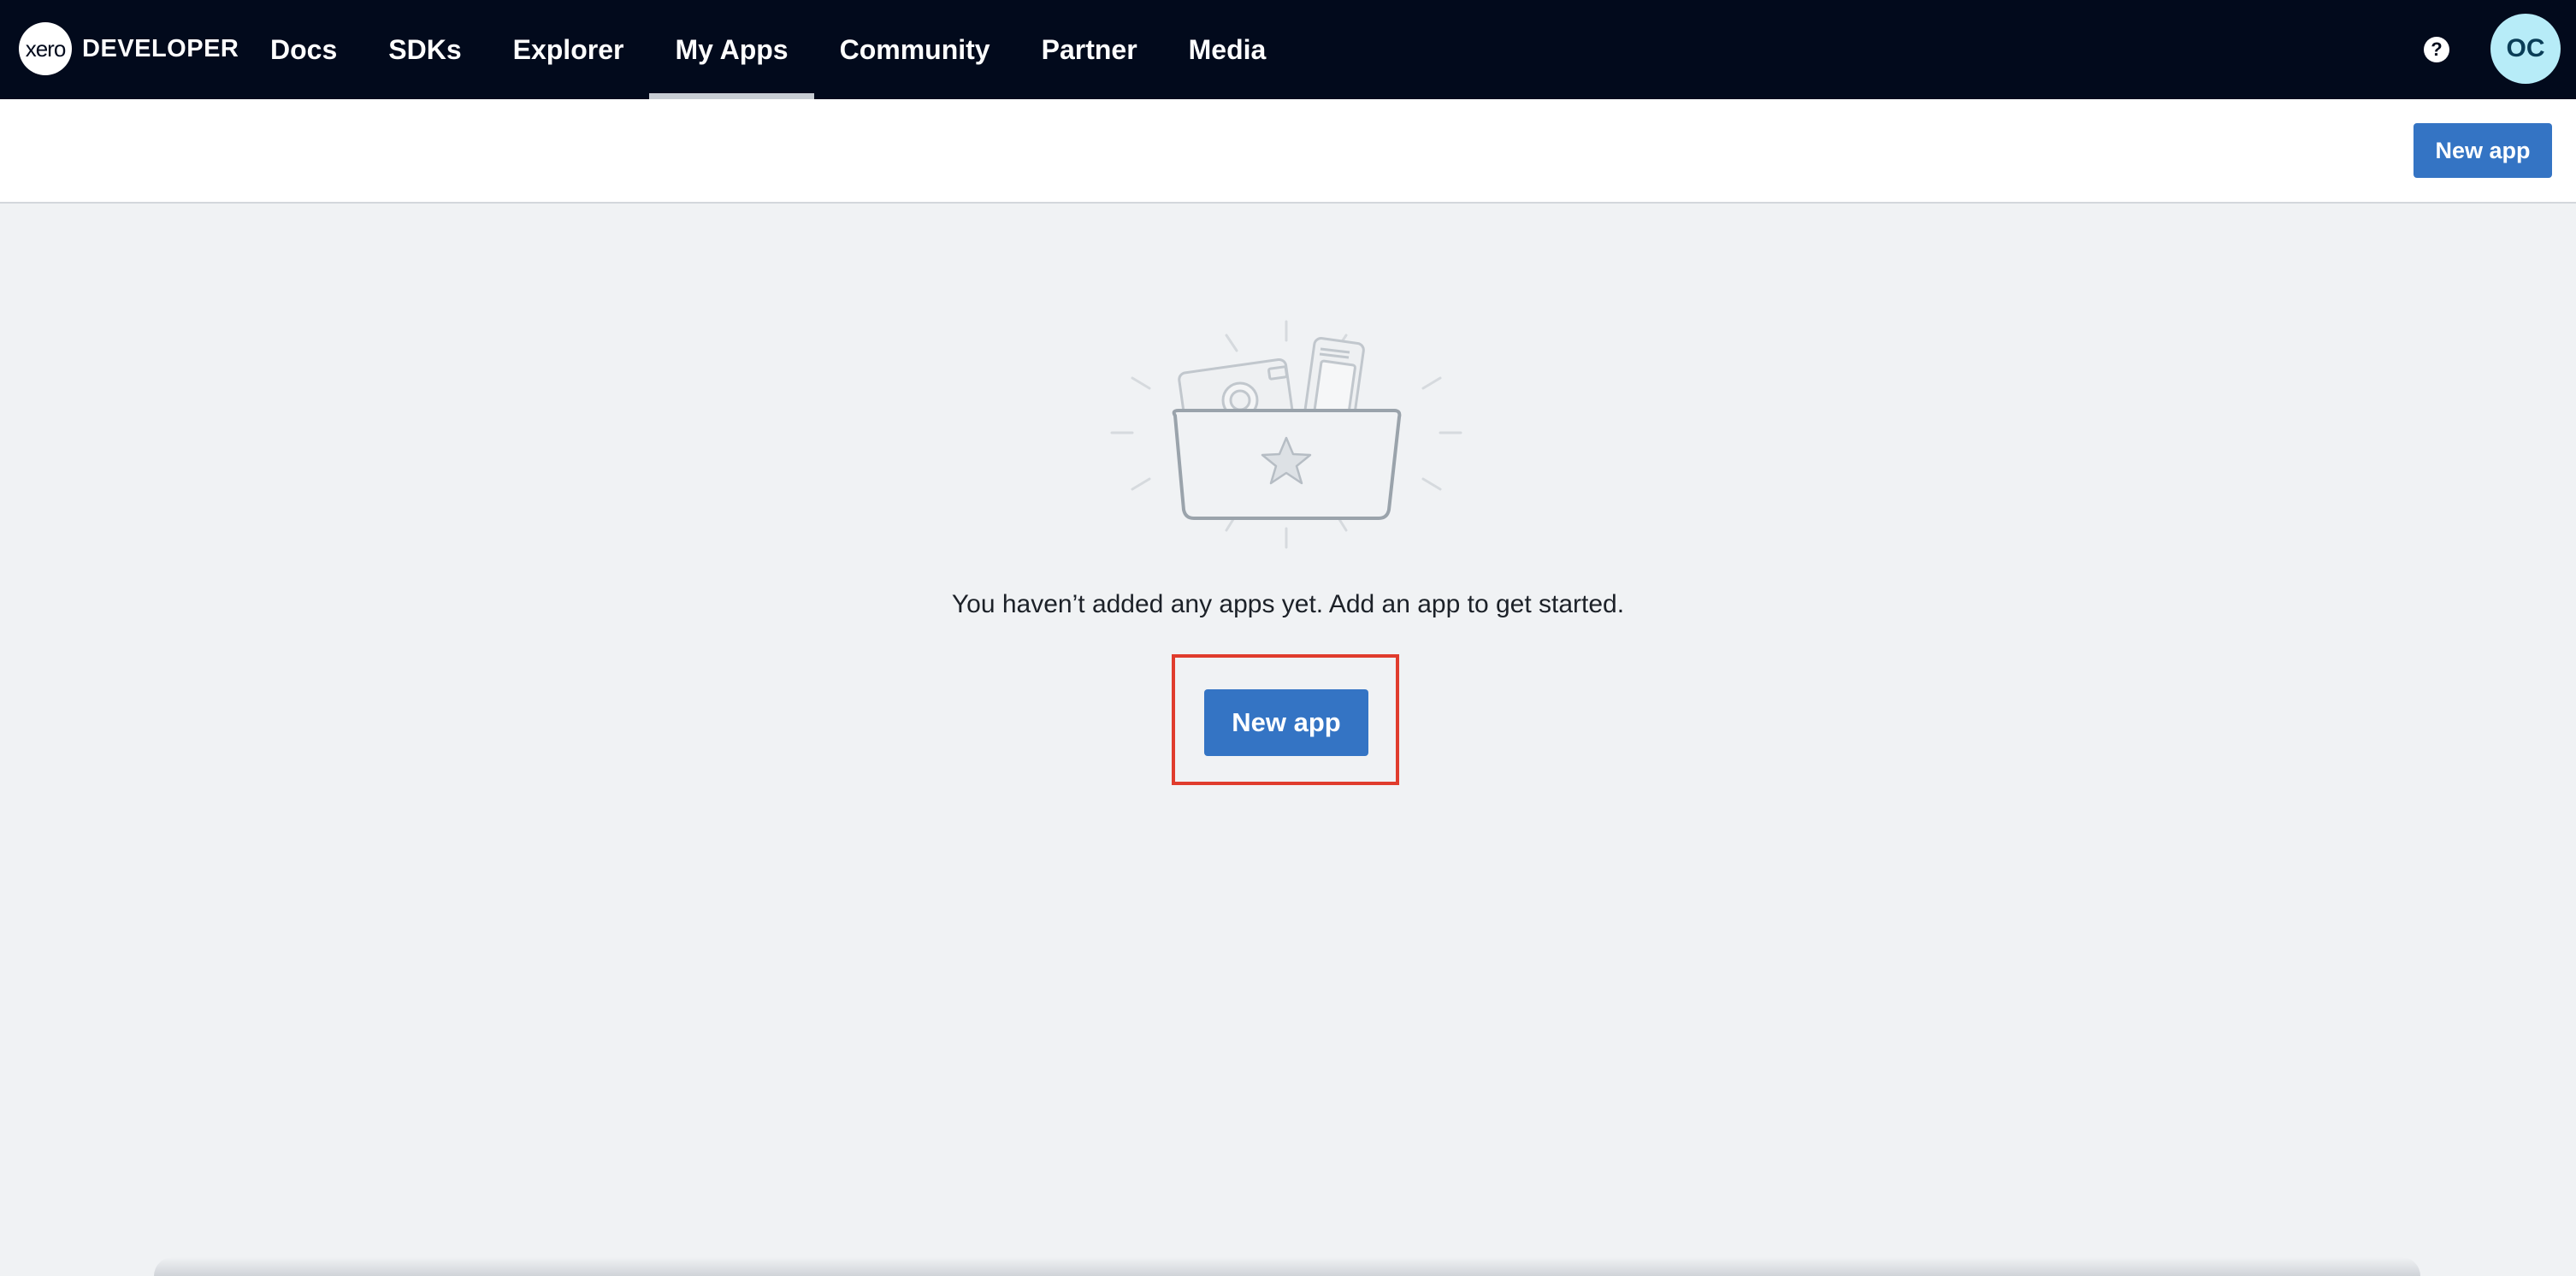 This screenshot has height=1276, width=2576. Describe the element at coordinates (731, 49) in the screenshot. I see `nav-item-my-apps: My Apps` at that location.